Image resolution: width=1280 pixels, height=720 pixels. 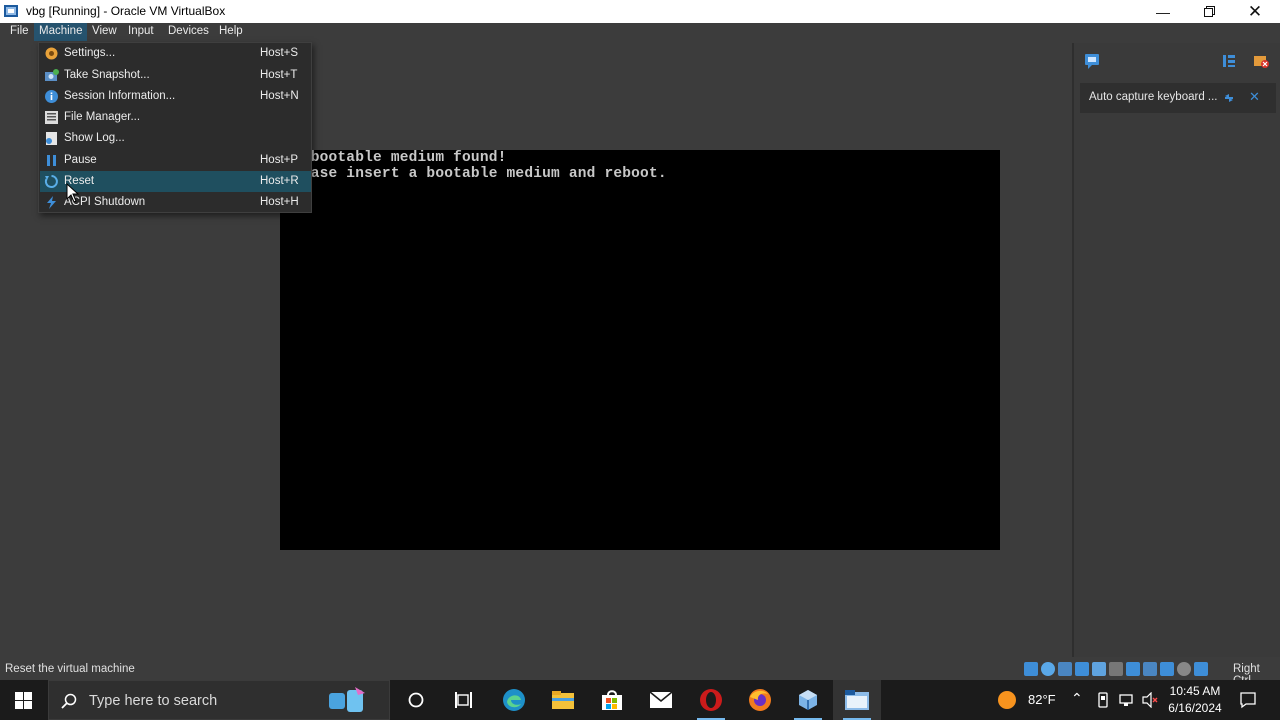 What do you see at coordinates (1150, 700) in the screenshot?
I see `volume-muted-icon` at bounding box center [1150, 700].